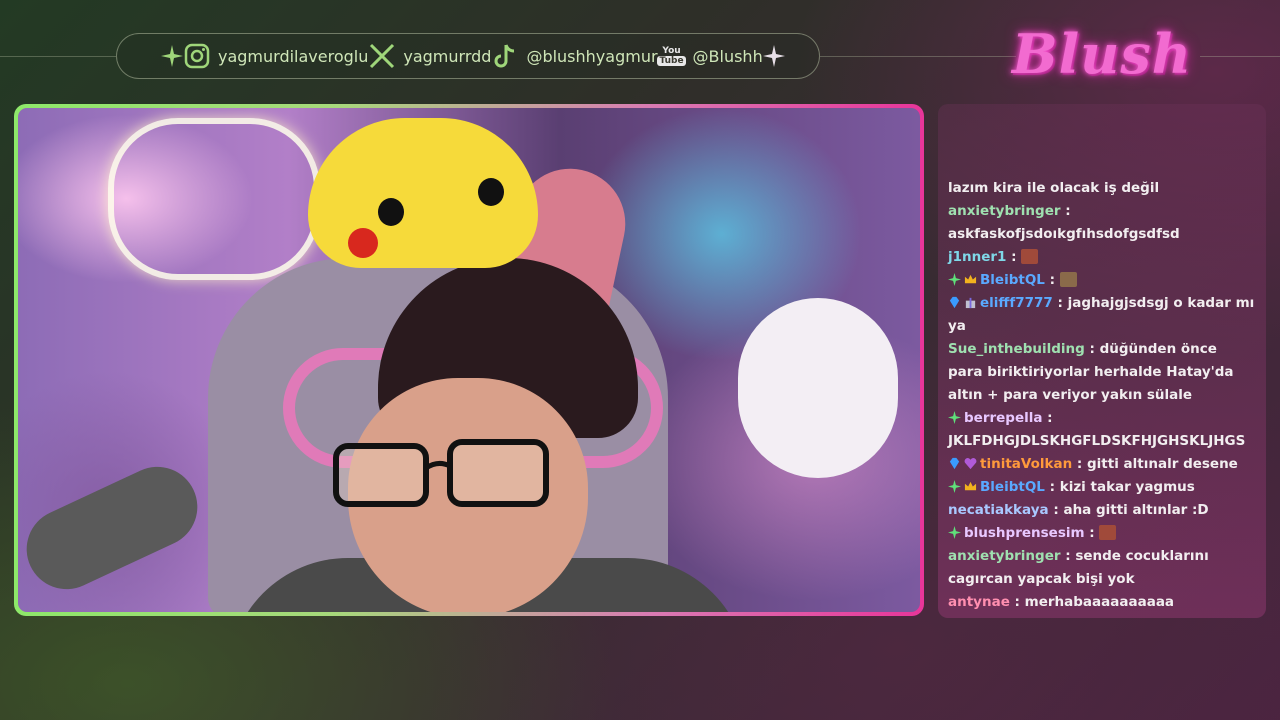 The height and width of the screenshot is (720, 1280). I want to click on gift-badge-icon, so click(970, 301).